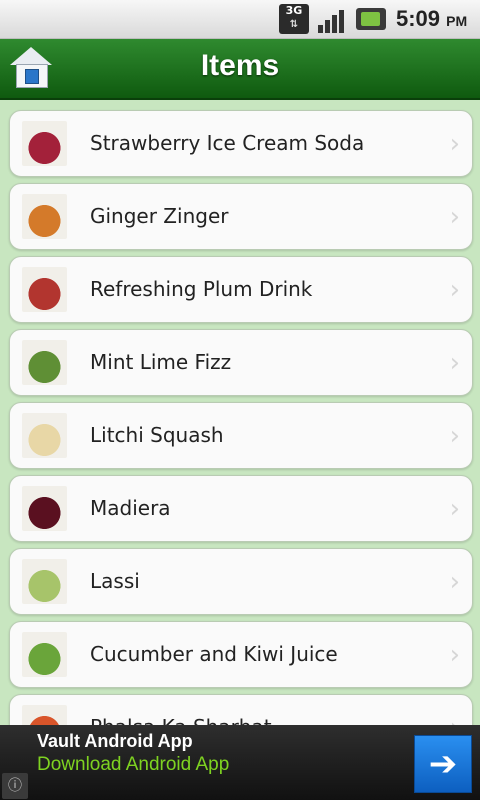  Describe the element at coordinates (241, 362) in the screenshot. I see `list-item: Mint Lime Fizz ›` at that location.